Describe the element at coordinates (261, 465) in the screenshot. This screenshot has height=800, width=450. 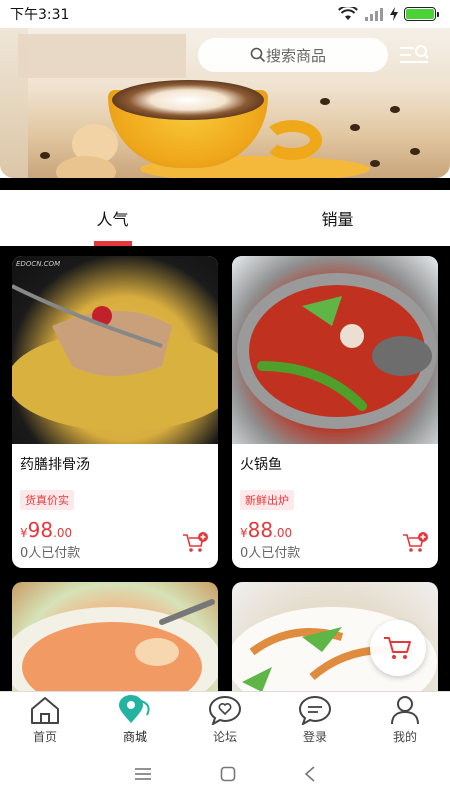
I see `product-name: 火锅鱼` at that location.